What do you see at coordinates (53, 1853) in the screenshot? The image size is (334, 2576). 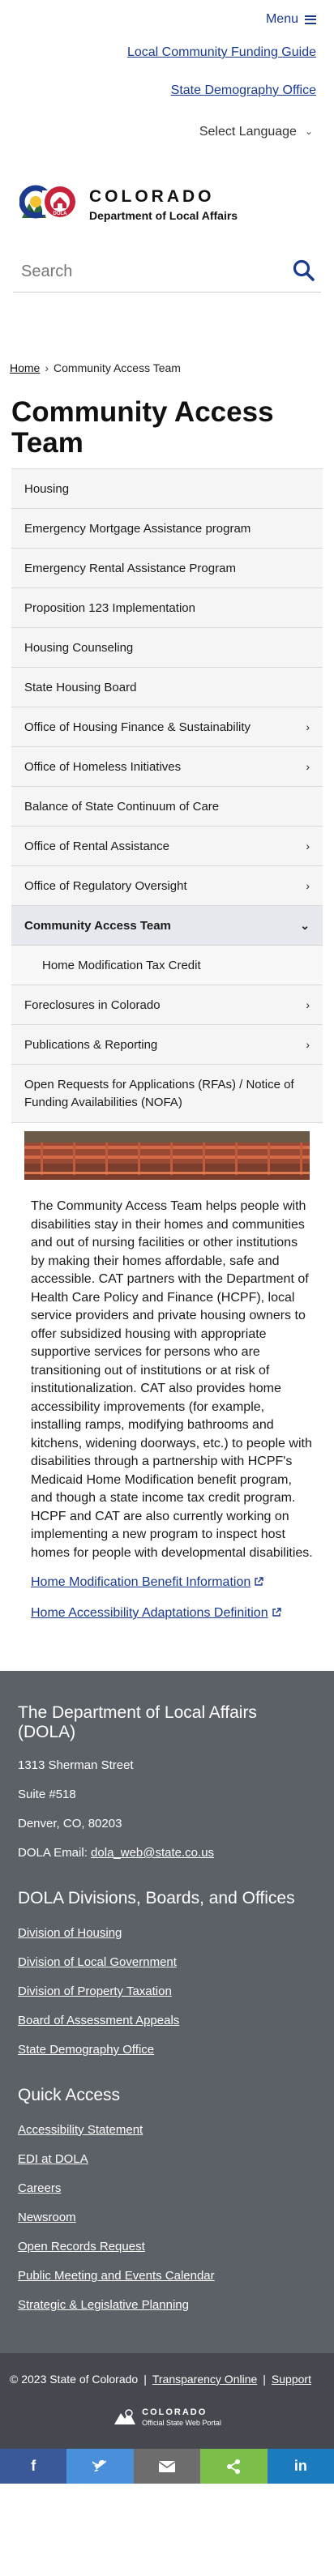 I see `footer-email-label: DOLA Email:` at bounding box center [53, 1853].